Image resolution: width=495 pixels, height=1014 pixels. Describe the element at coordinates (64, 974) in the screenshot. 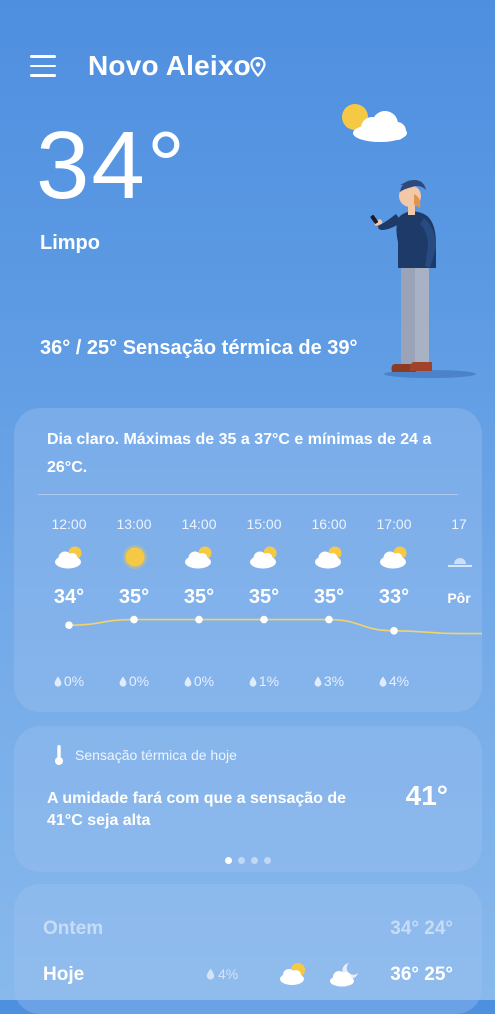

I see `day-name: Hoje` at that location.